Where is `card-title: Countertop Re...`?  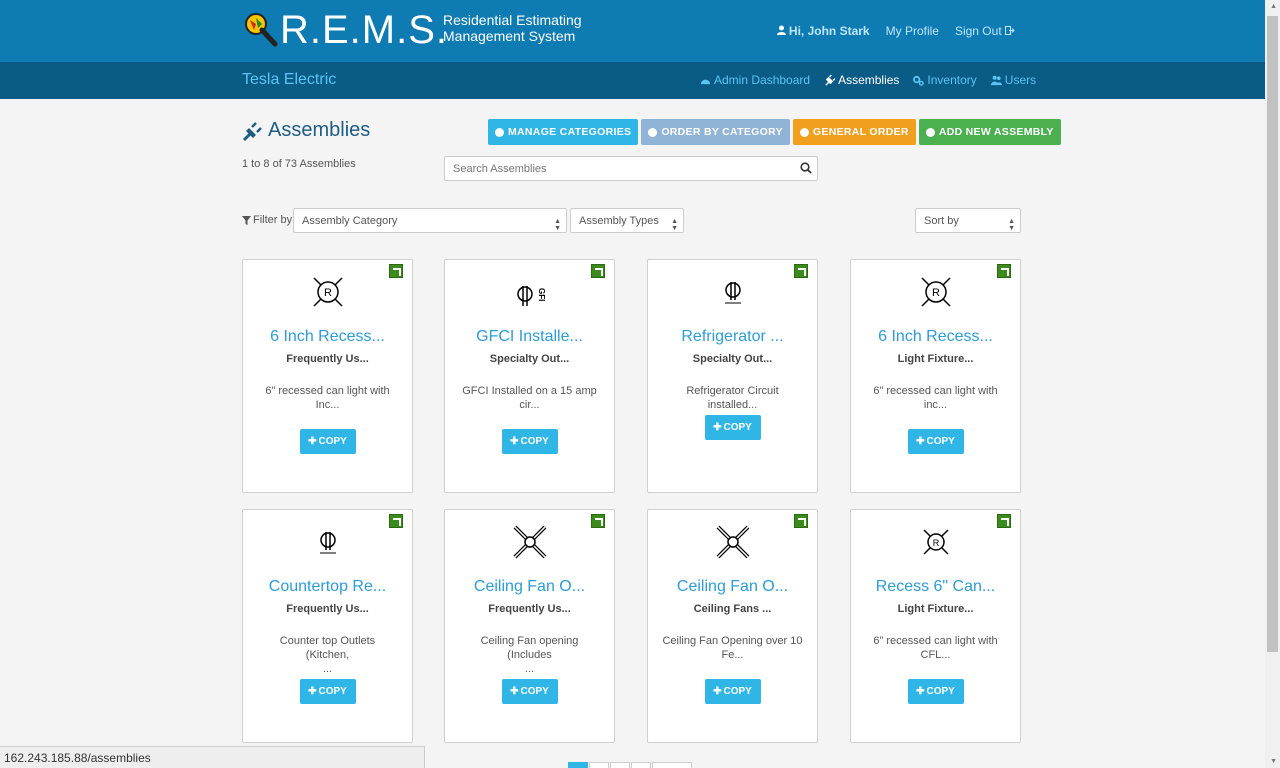 card-title: Countertop Re... is located at coordinates (327, 587).